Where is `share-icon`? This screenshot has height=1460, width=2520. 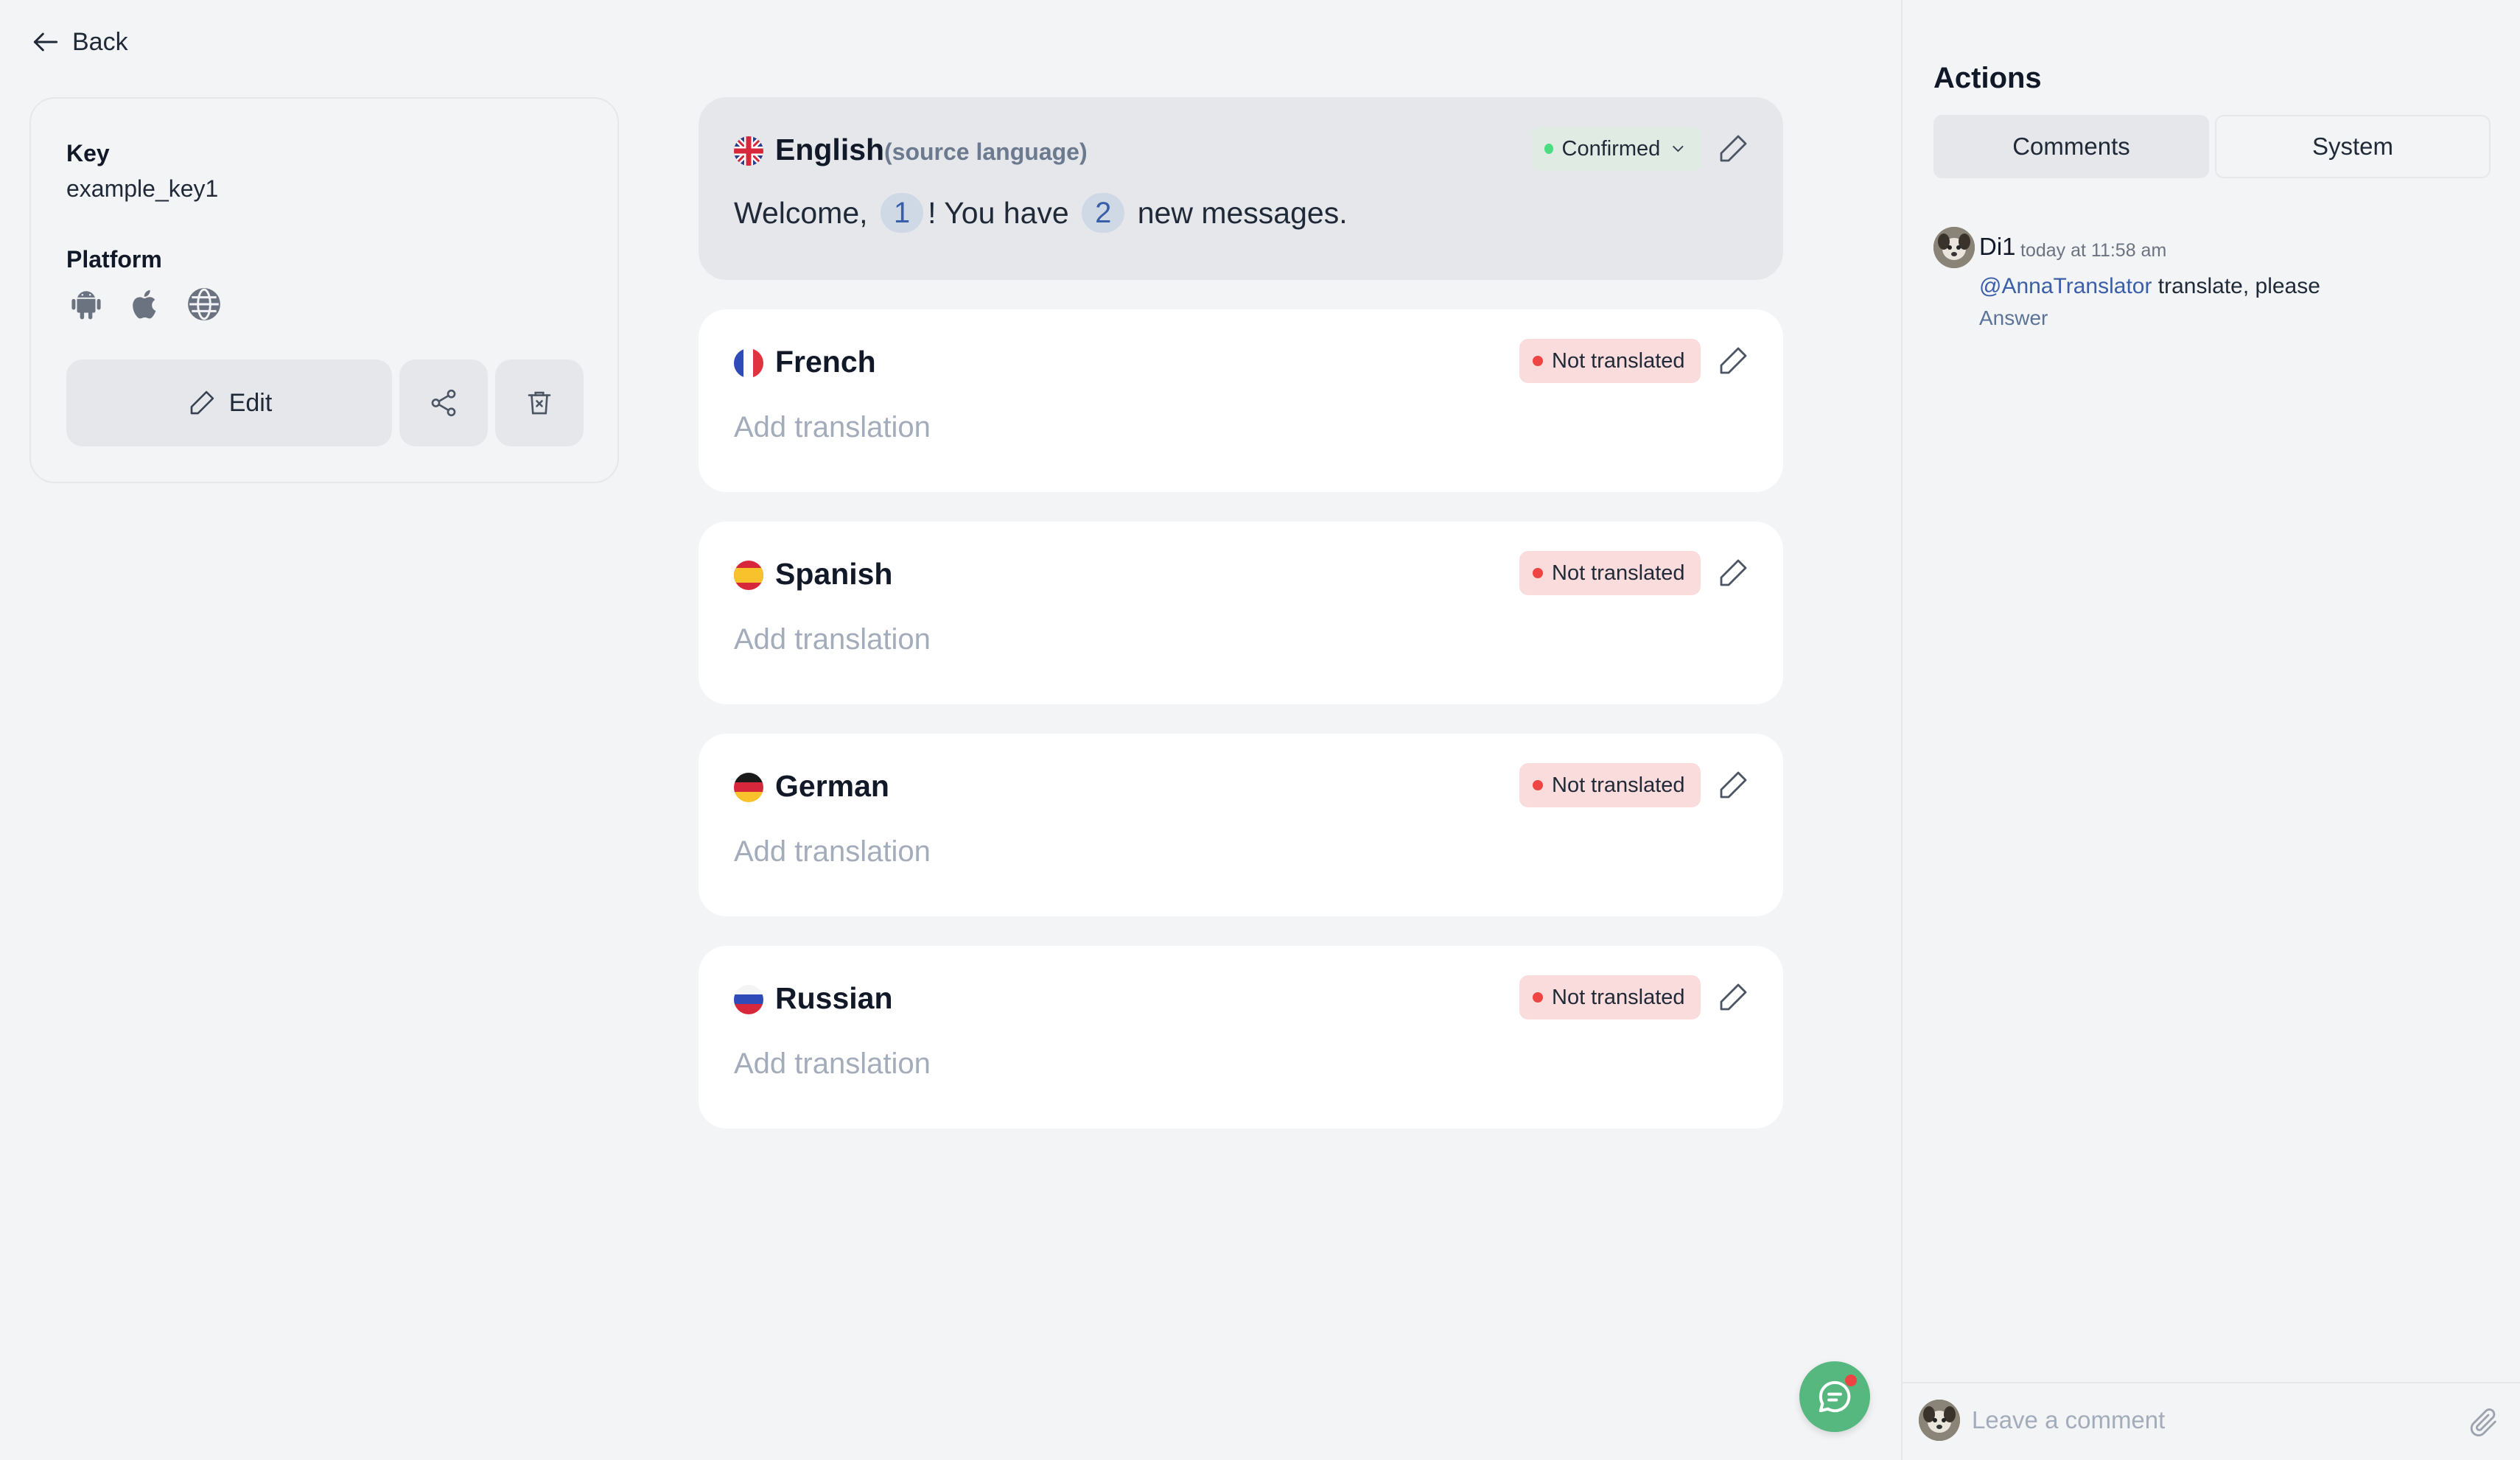 share-icon is located at coordinates (444, 403).